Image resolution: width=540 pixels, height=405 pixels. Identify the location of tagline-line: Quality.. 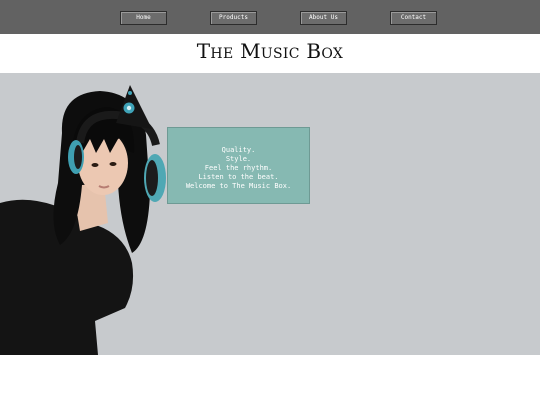
(238, 150).